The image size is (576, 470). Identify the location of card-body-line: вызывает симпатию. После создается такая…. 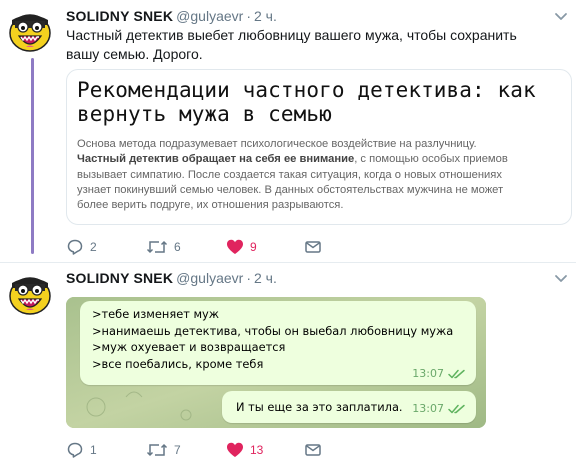
(289, 174).